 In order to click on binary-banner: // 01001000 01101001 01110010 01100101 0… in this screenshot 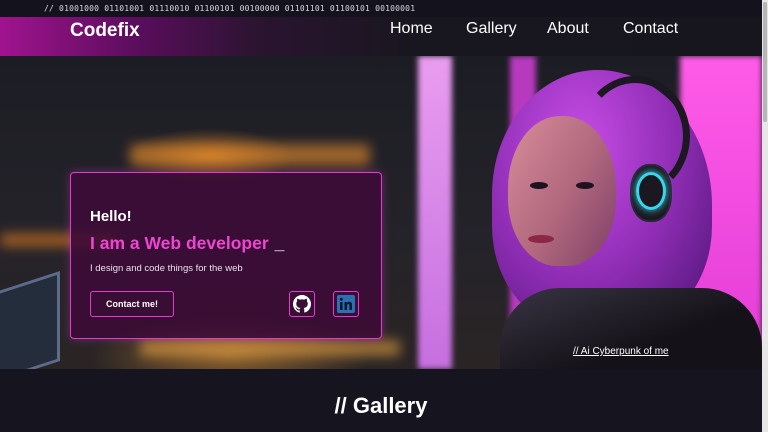, I will do `click(381, 8)`.